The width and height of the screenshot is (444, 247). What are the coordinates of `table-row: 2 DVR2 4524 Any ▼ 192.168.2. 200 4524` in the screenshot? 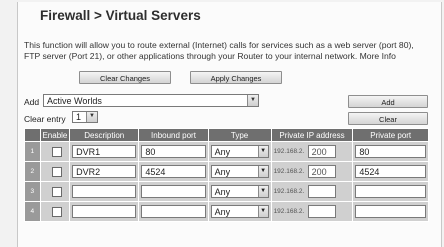 It's located at (226, 171).